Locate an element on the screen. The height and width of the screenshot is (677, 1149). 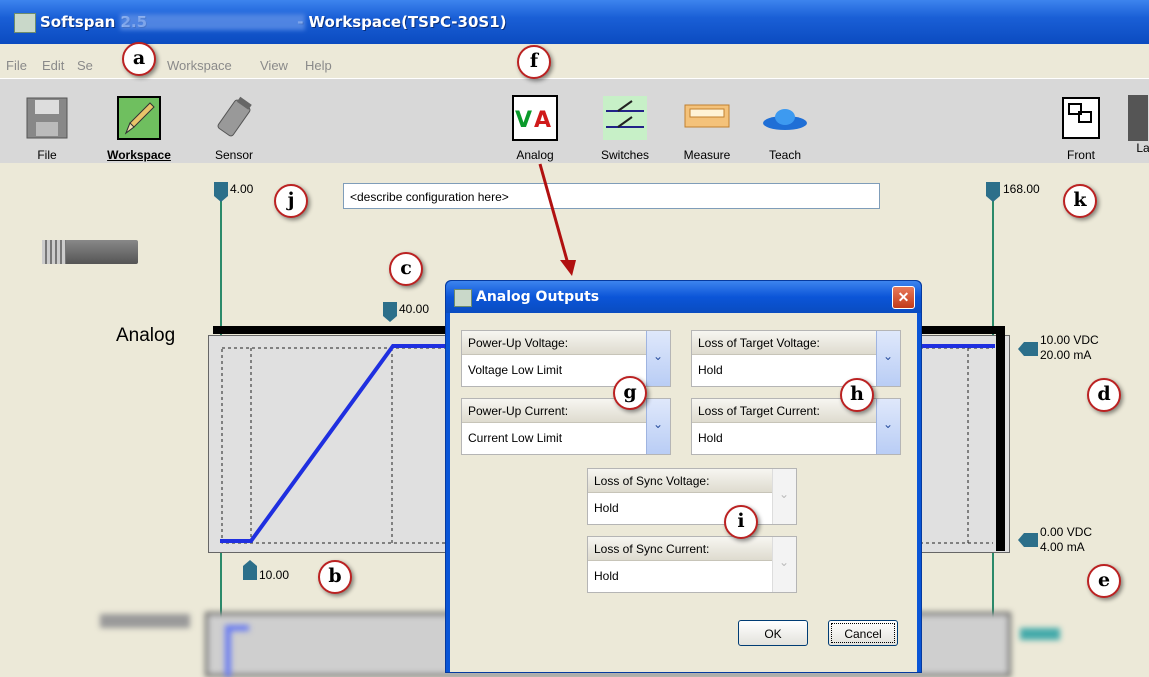
los-current-label: Loss of Sync Current: is located at coordinates (680, 549).